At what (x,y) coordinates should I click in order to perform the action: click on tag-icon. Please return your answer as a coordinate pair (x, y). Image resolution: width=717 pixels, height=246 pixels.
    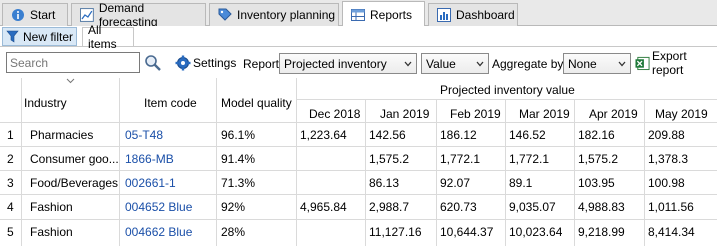
    Looking at the image, I should click on (225, 14).